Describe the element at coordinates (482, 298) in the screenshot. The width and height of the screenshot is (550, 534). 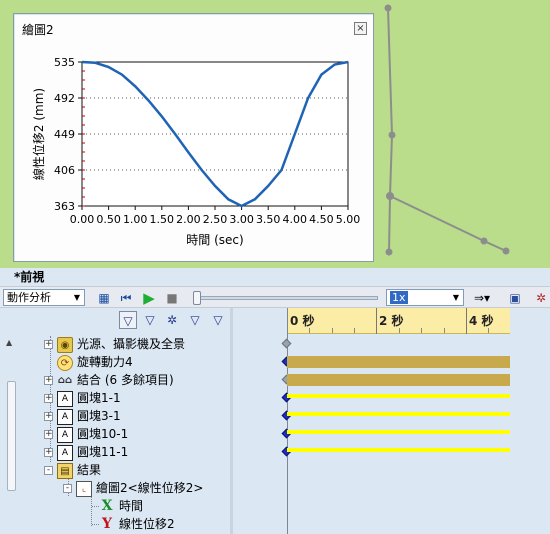
I see `playback-mode-icon: ⇒▾` at that location.